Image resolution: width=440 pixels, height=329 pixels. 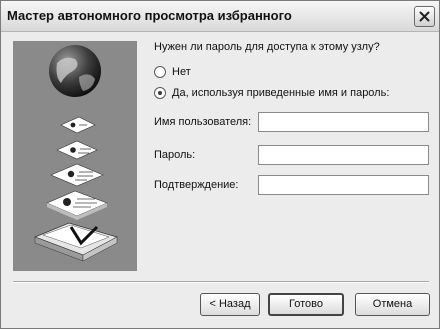 What do you see at coordinates (75, 71) in the screenshot?
I see `globe-icon` at bounding box center [75, 71].